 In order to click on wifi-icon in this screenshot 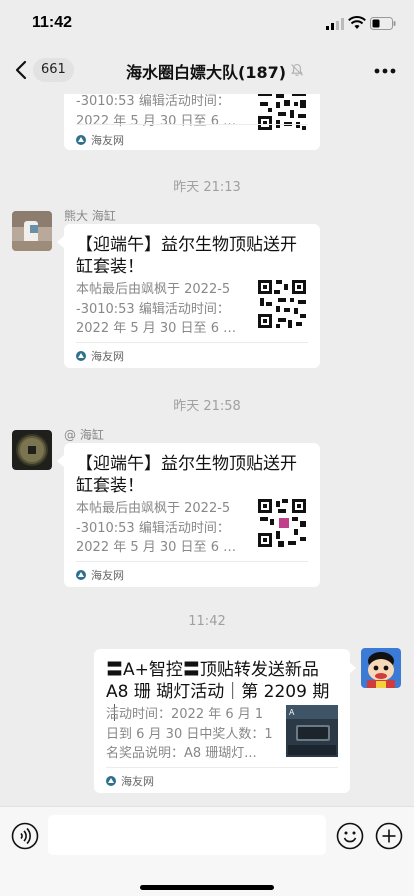, I will do `click(357, 22)`.